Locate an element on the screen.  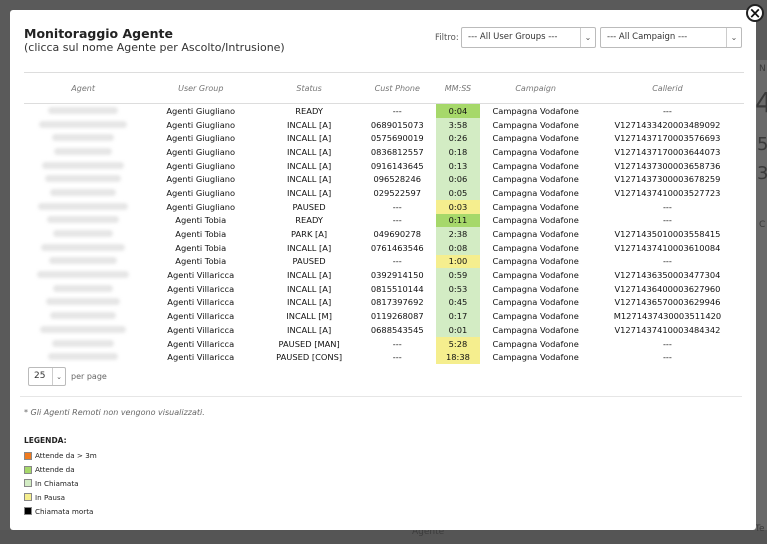
pagination: 25 ⌄ per page is located at coordinates (67, 376).